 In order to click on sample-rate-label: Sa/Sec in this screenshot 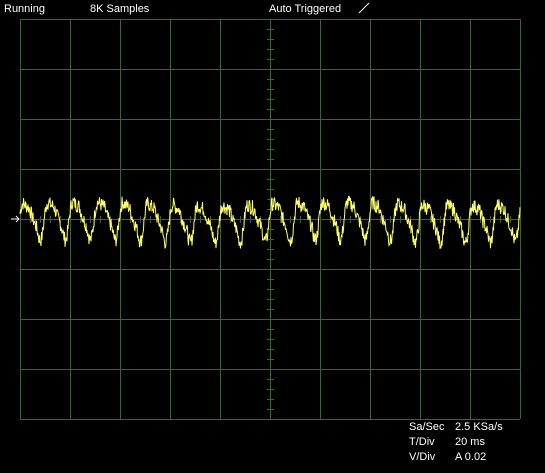, I will do `click(427, 427)`.